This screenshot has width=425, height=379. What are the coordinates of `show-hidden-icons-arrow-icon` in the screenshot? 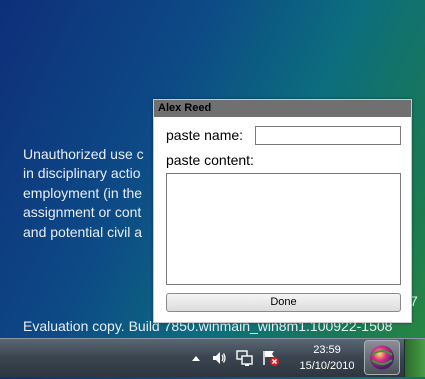 It's located at (197, 359).